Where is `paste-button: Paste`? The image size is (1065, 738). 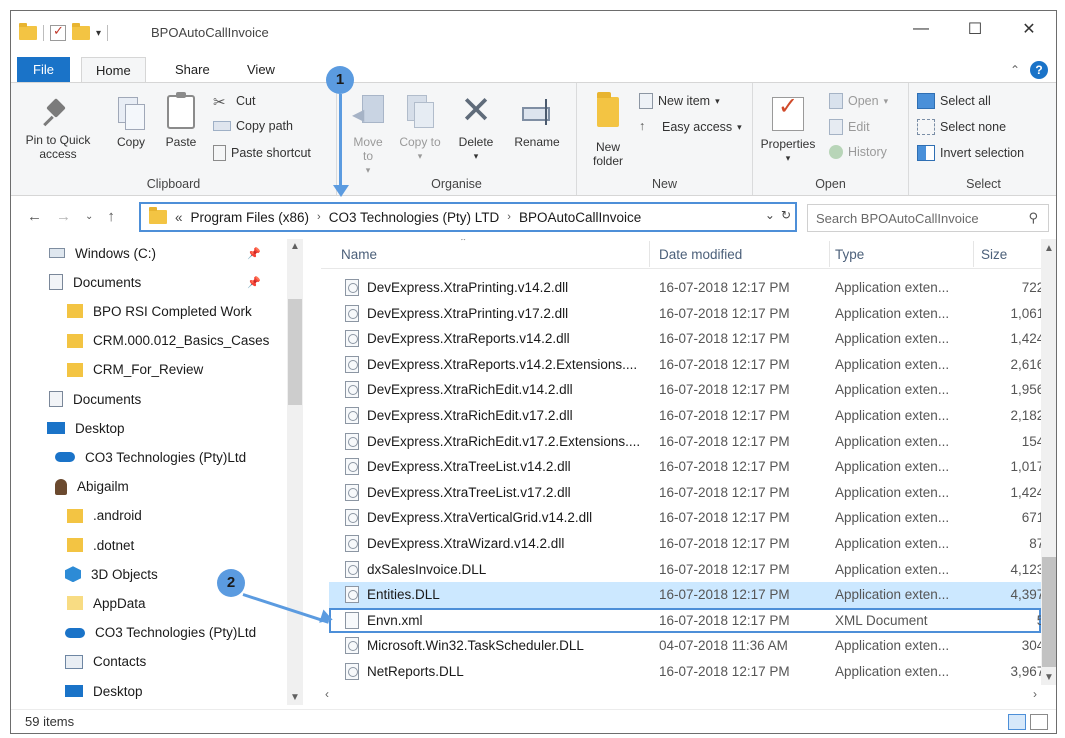 paste-button: Paste is located at coordinates (181, 120).